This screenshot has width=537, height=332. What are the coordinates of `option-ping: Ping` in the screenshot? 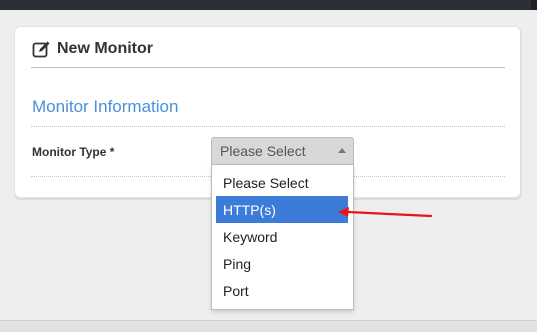 It's located at (282, 263).